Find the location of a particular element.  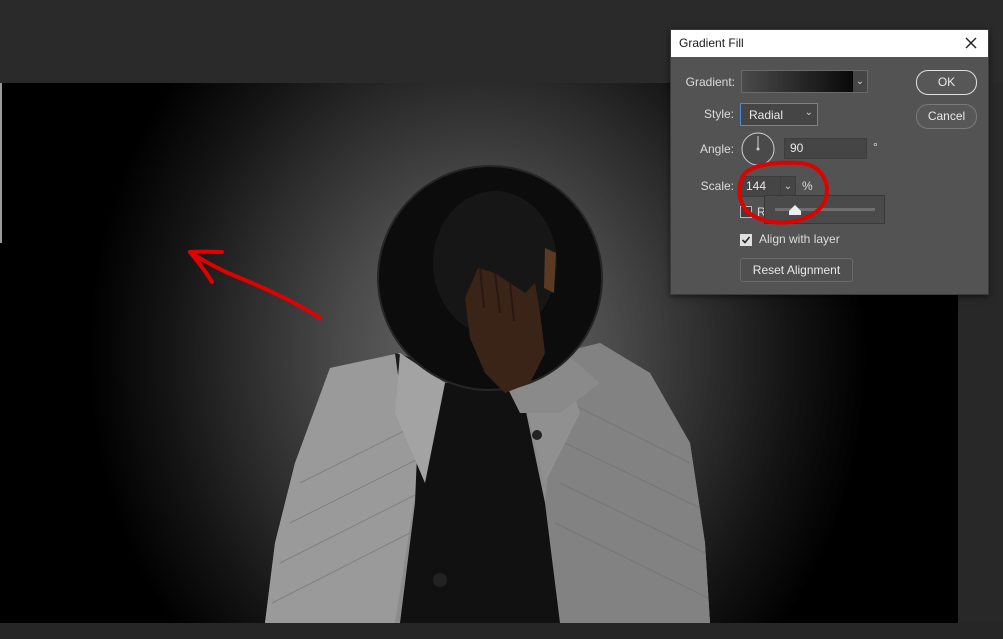

scale-unit: % is located at coordinates (807, 186).